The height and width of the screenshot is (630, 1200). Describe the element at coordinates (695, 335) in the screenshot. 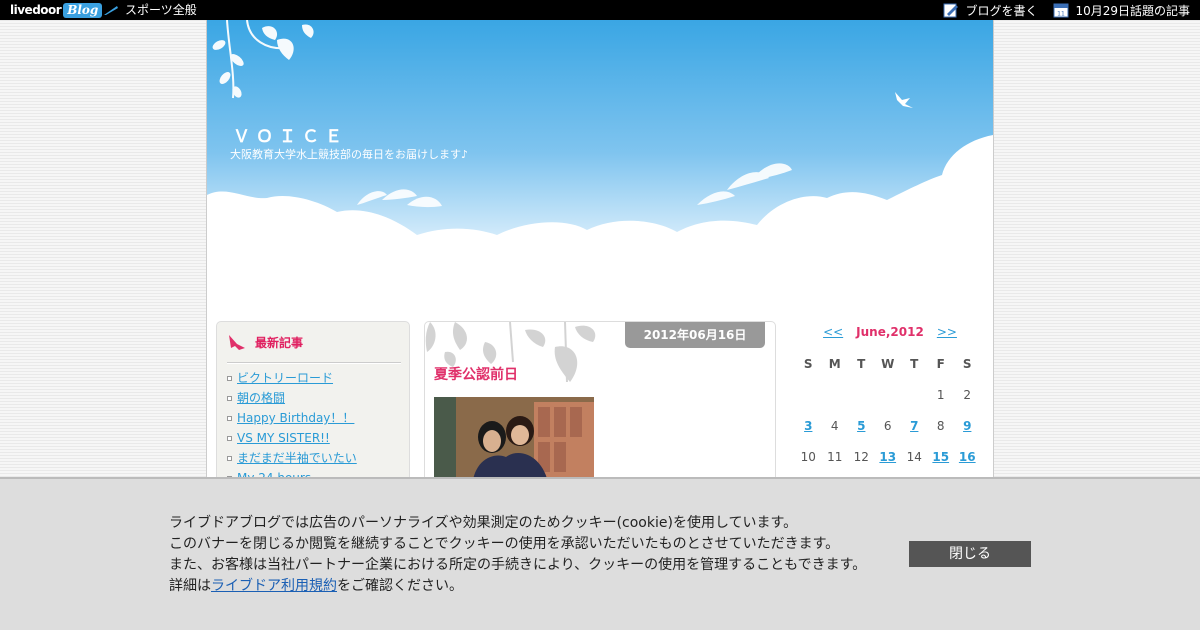

I see `entry-date: 2012年06月16日` at that location.